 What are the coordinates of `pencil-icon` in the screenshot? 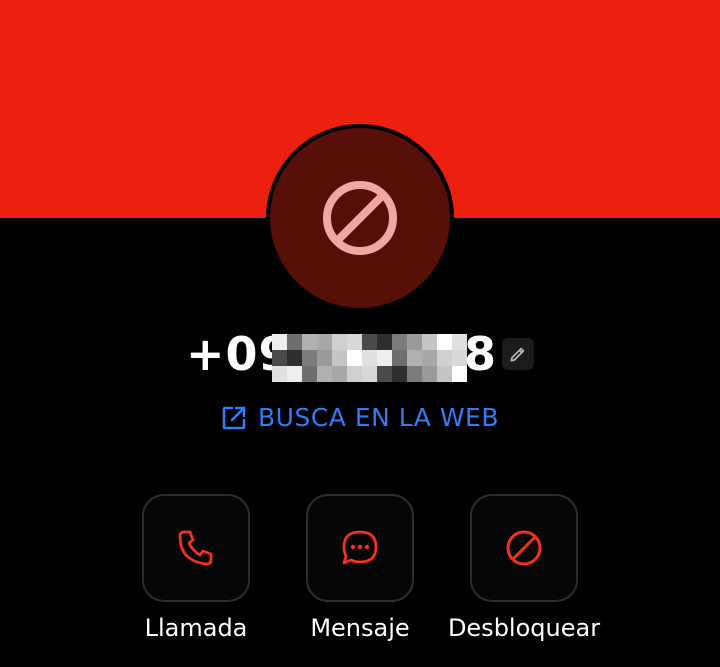 It's located at (517, 354).